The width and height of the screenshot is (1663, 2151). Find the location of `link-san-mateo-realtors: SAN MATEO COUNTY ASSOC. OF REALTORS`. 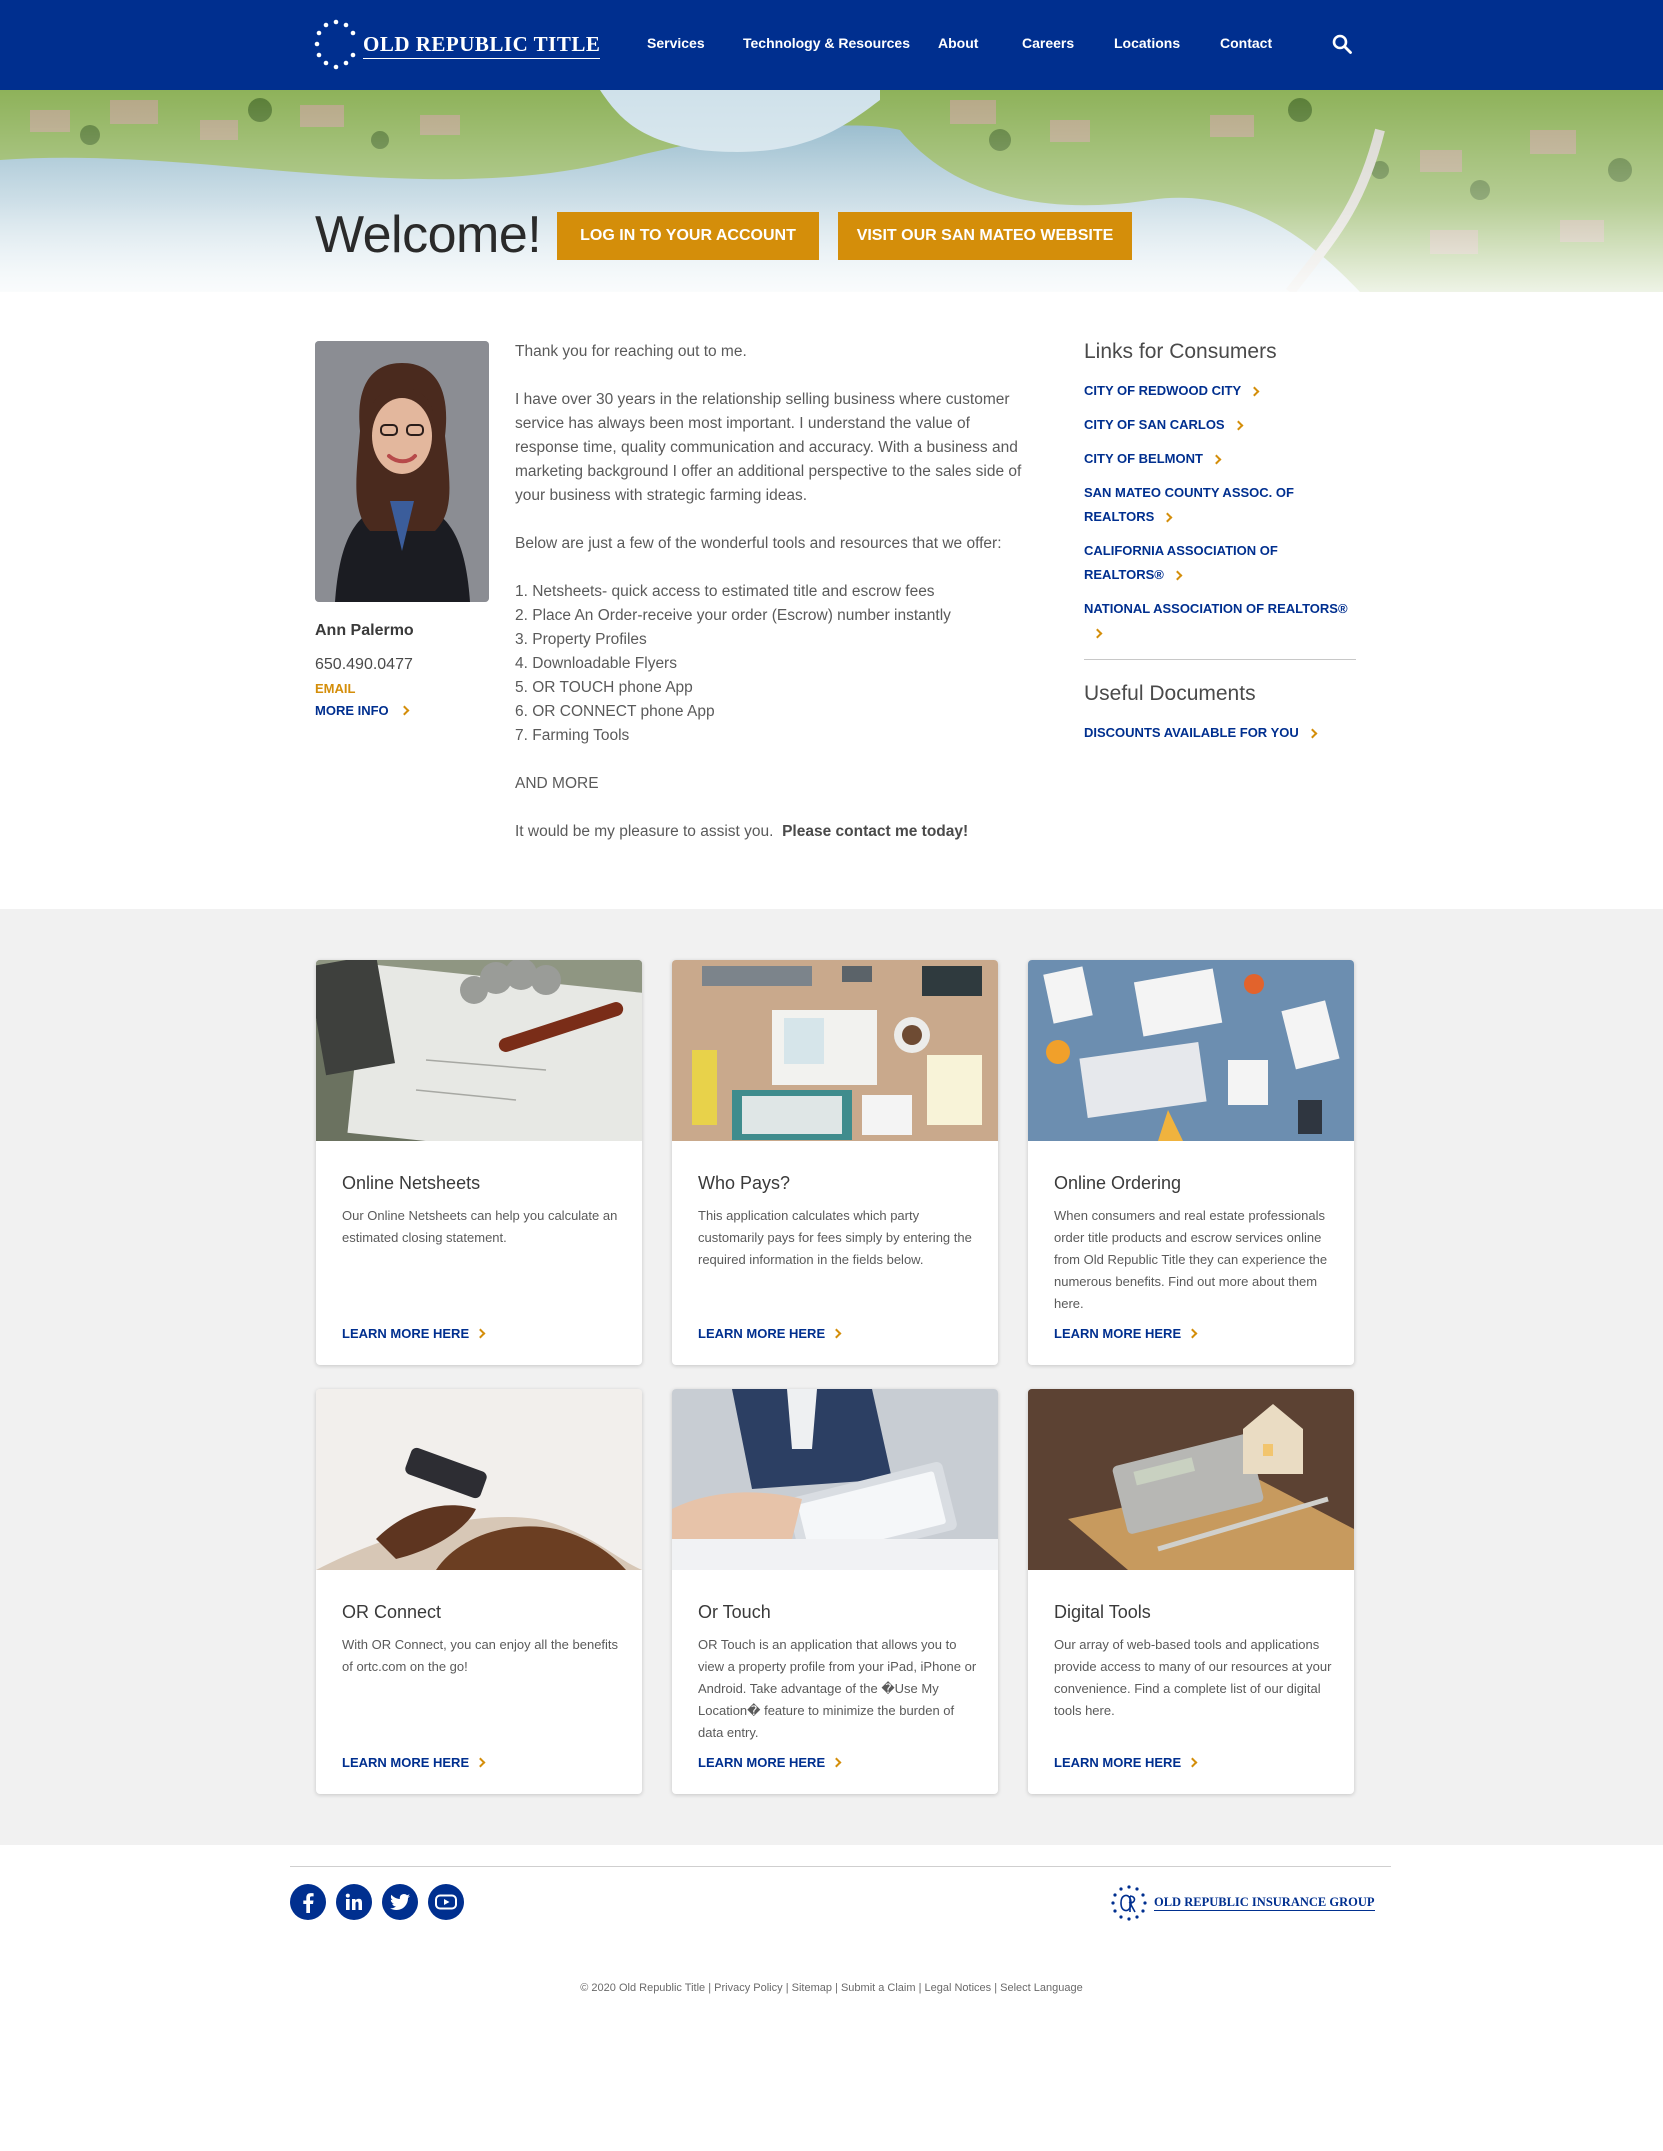

link-san-mateo-realtors: SAN MATEO COUNTY ASSOC. OF REALTORS is located at coordinates (1220, 505).